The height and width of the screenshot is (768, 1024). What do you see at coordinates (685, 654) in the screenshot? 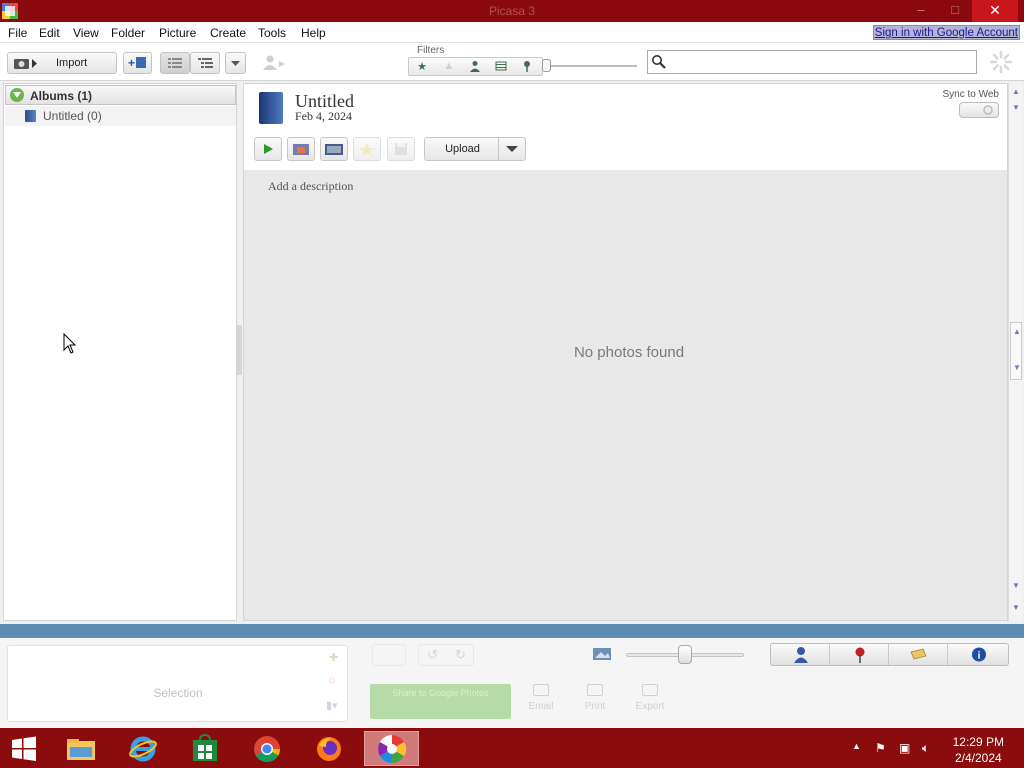
I see `thumbnail-zoom-thumb` at bounding box center [685, 654].